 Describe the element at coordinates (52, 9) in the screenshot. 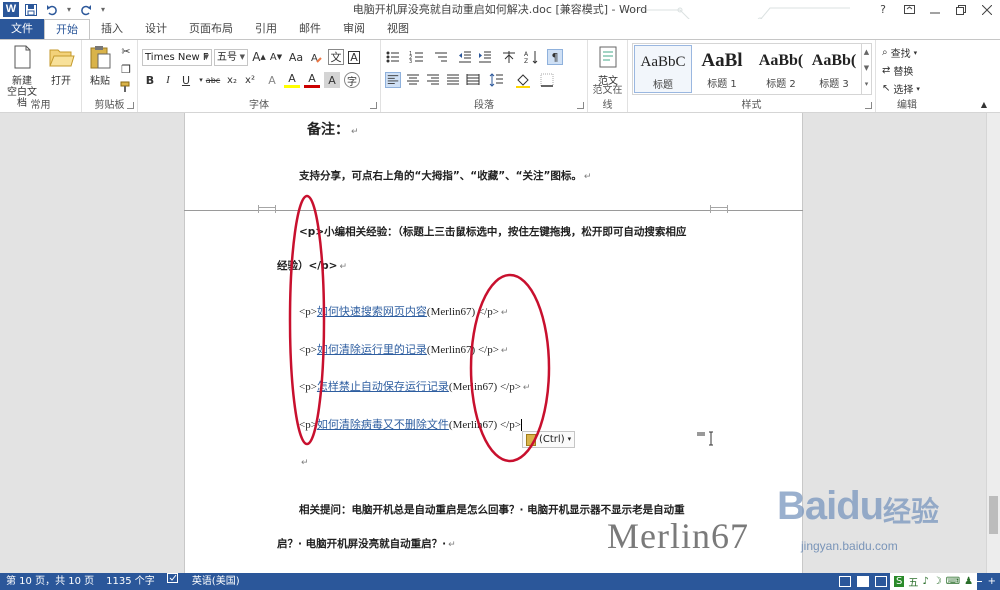

I see `undo-icon` at that location.